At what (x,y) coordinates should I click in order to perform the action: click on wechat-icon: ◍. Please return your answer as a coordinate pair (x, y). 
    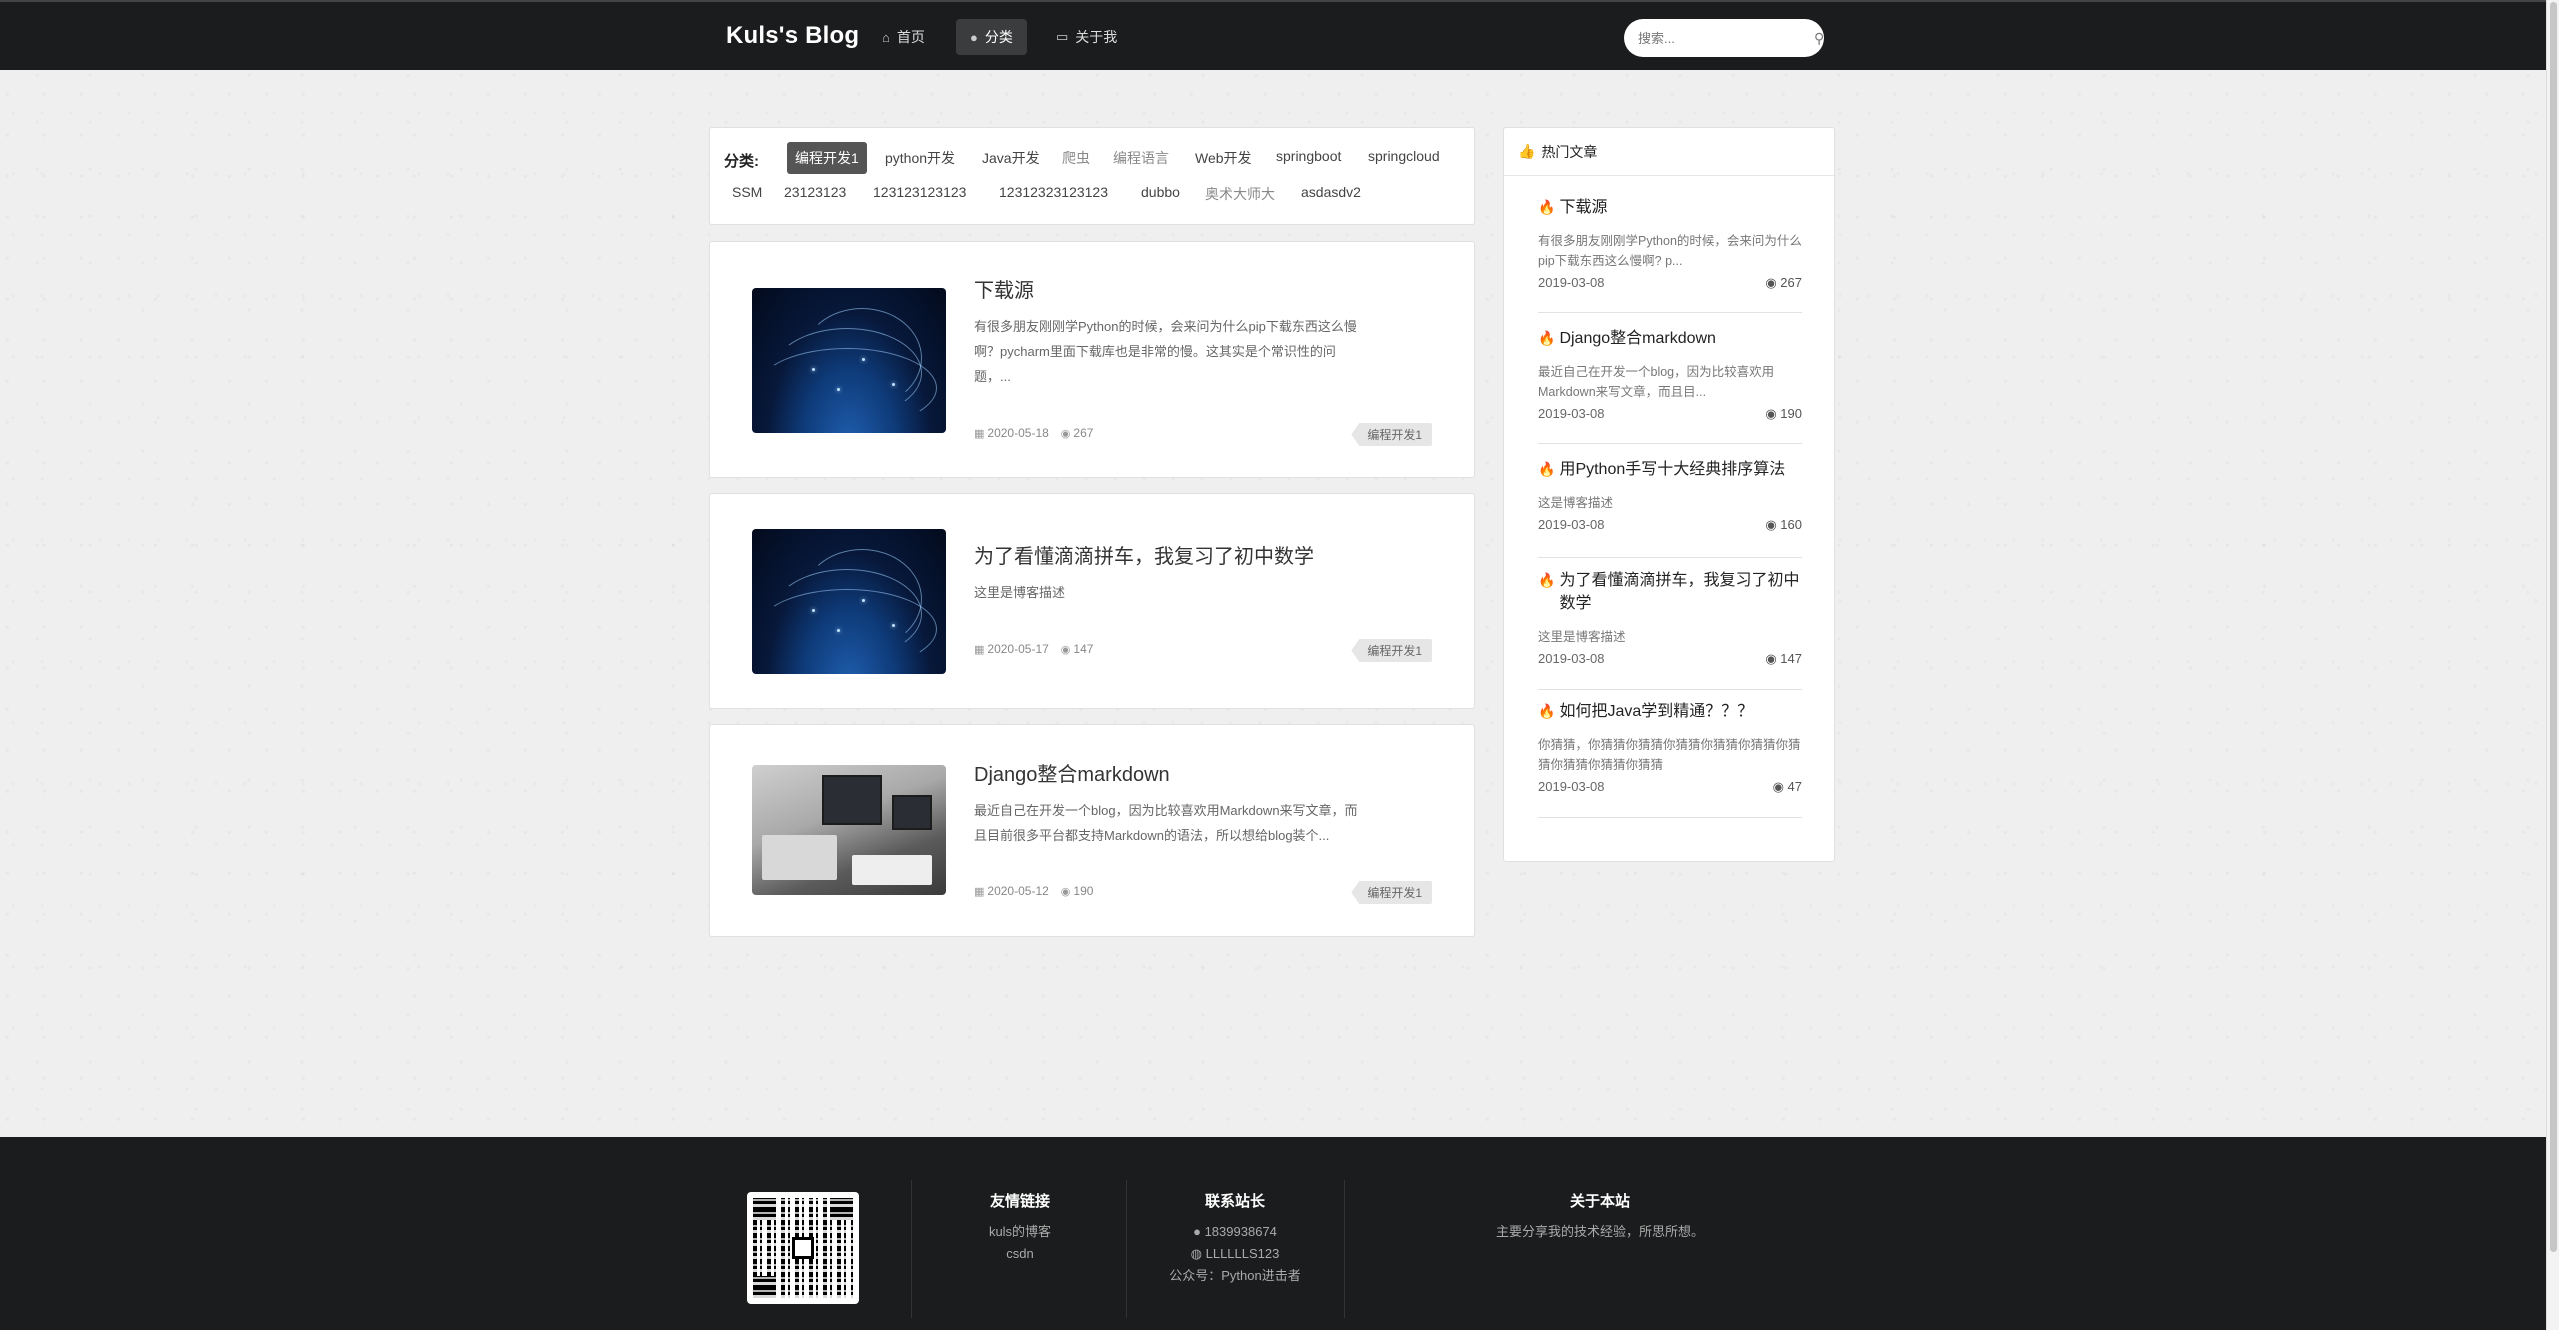
    Looking at the image, I should click on (1196, 1253).